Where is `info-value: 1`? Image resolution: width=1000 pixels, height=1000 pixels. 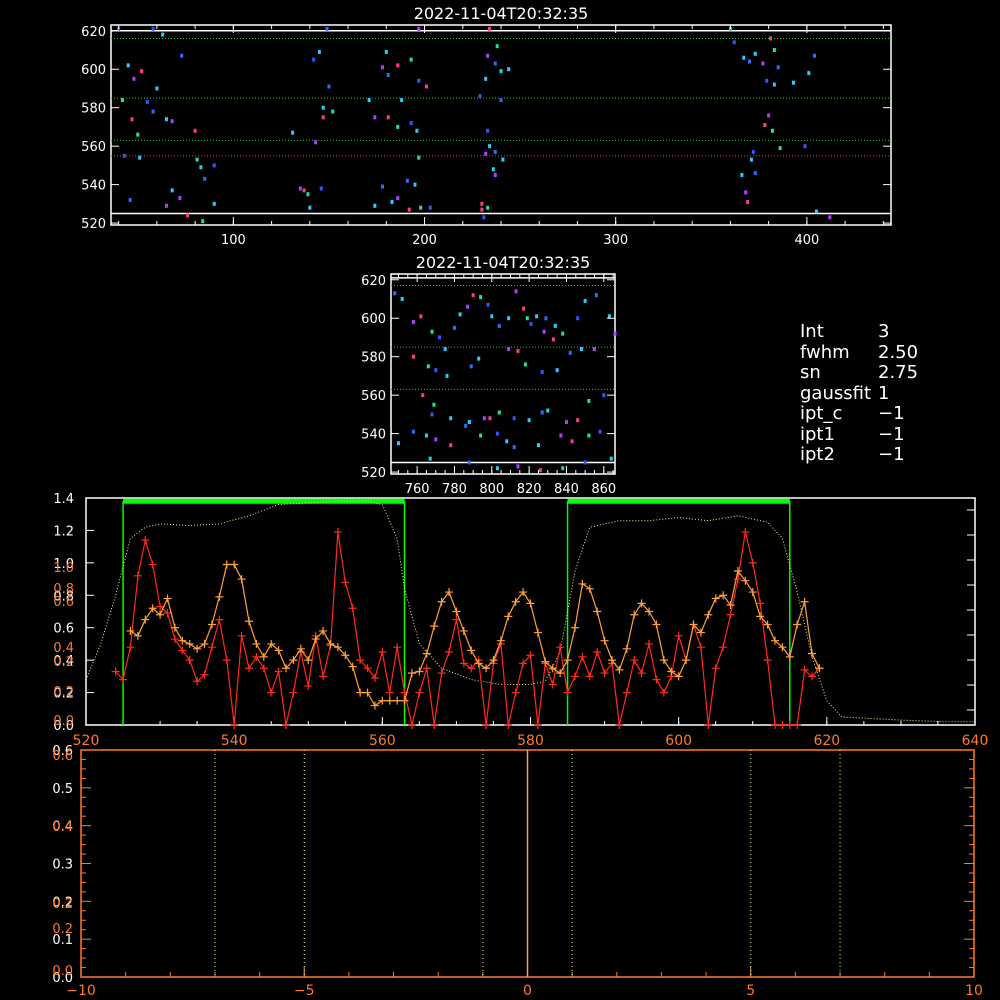 info-value: 1 is located at coordinates (884, 393).